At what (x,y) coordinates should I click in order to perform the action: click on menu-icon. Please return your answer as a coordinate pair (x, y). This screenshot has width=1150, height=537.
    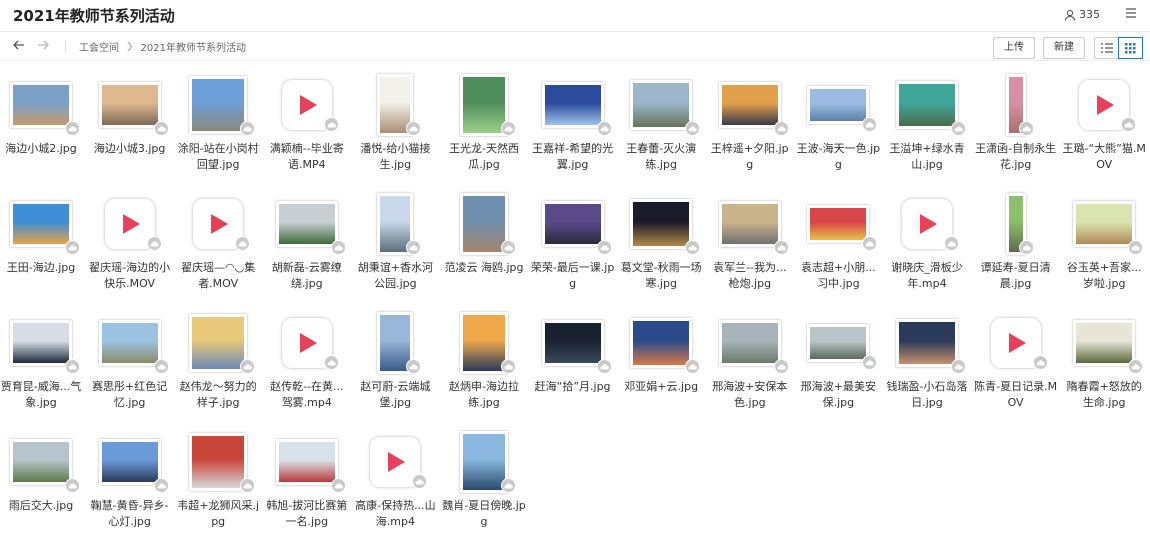
    Looking at the image, I should click on (1131, 13).